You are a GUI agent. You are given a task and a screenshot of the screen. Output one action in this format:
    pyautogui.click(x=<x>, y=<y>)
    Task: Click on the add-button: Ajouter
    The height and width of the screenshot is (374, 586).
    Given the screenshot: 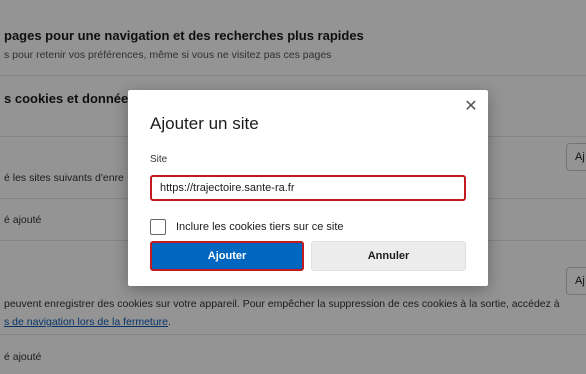 What is the action you would take?
    pyautogui.click(x=227, y=256)
    